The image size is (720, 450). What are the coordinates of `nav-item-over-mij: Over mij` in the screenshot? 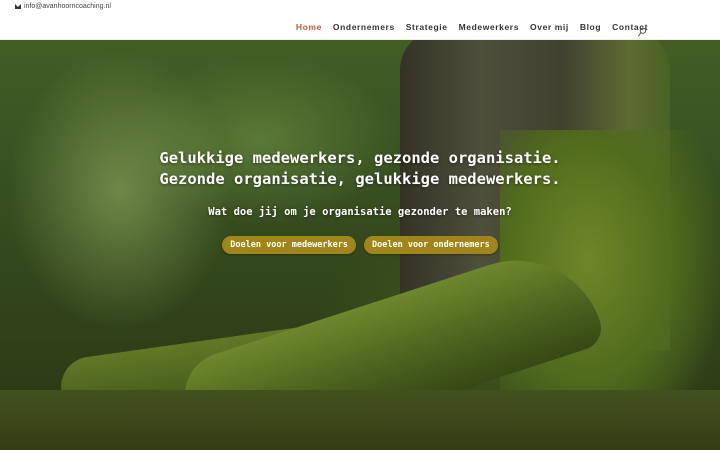 It's located at (549, 27).